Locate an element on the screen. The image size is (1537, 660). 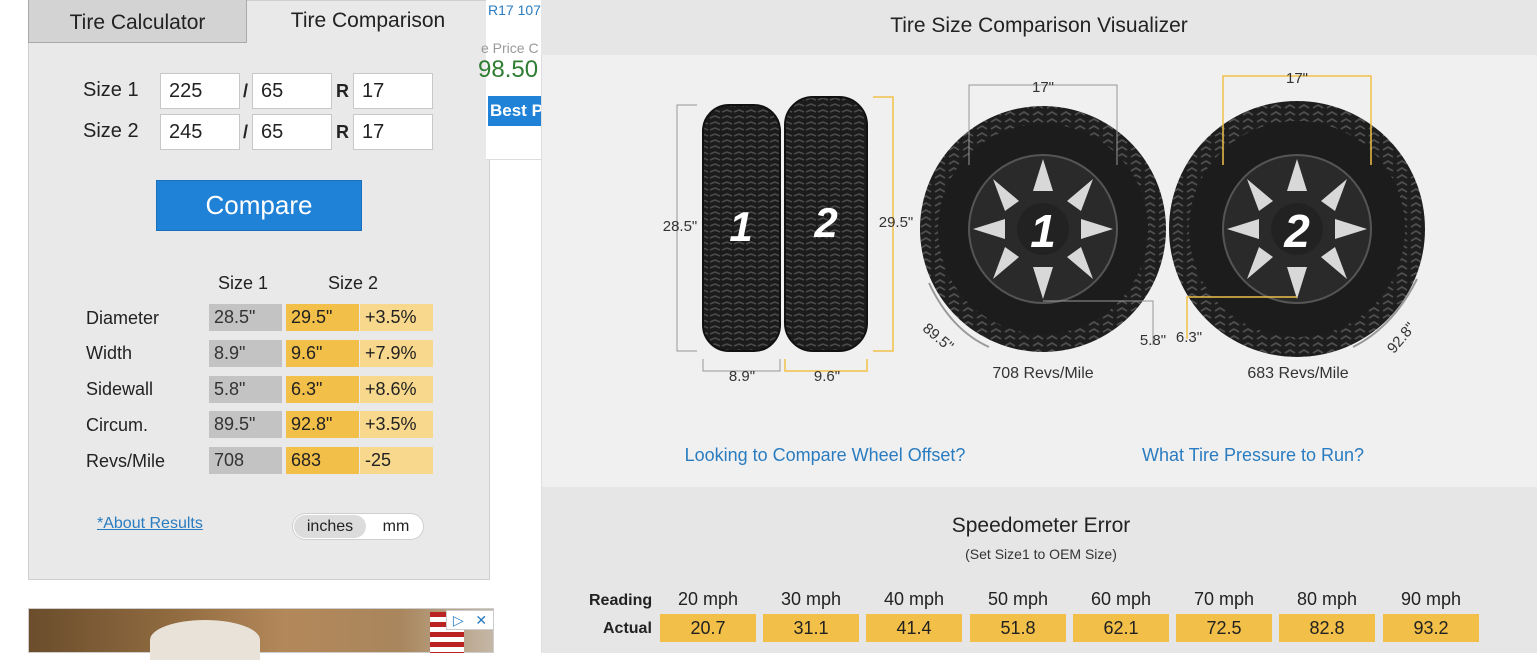
diameter-size2: 29.5" is located at coordinates (322, 317).